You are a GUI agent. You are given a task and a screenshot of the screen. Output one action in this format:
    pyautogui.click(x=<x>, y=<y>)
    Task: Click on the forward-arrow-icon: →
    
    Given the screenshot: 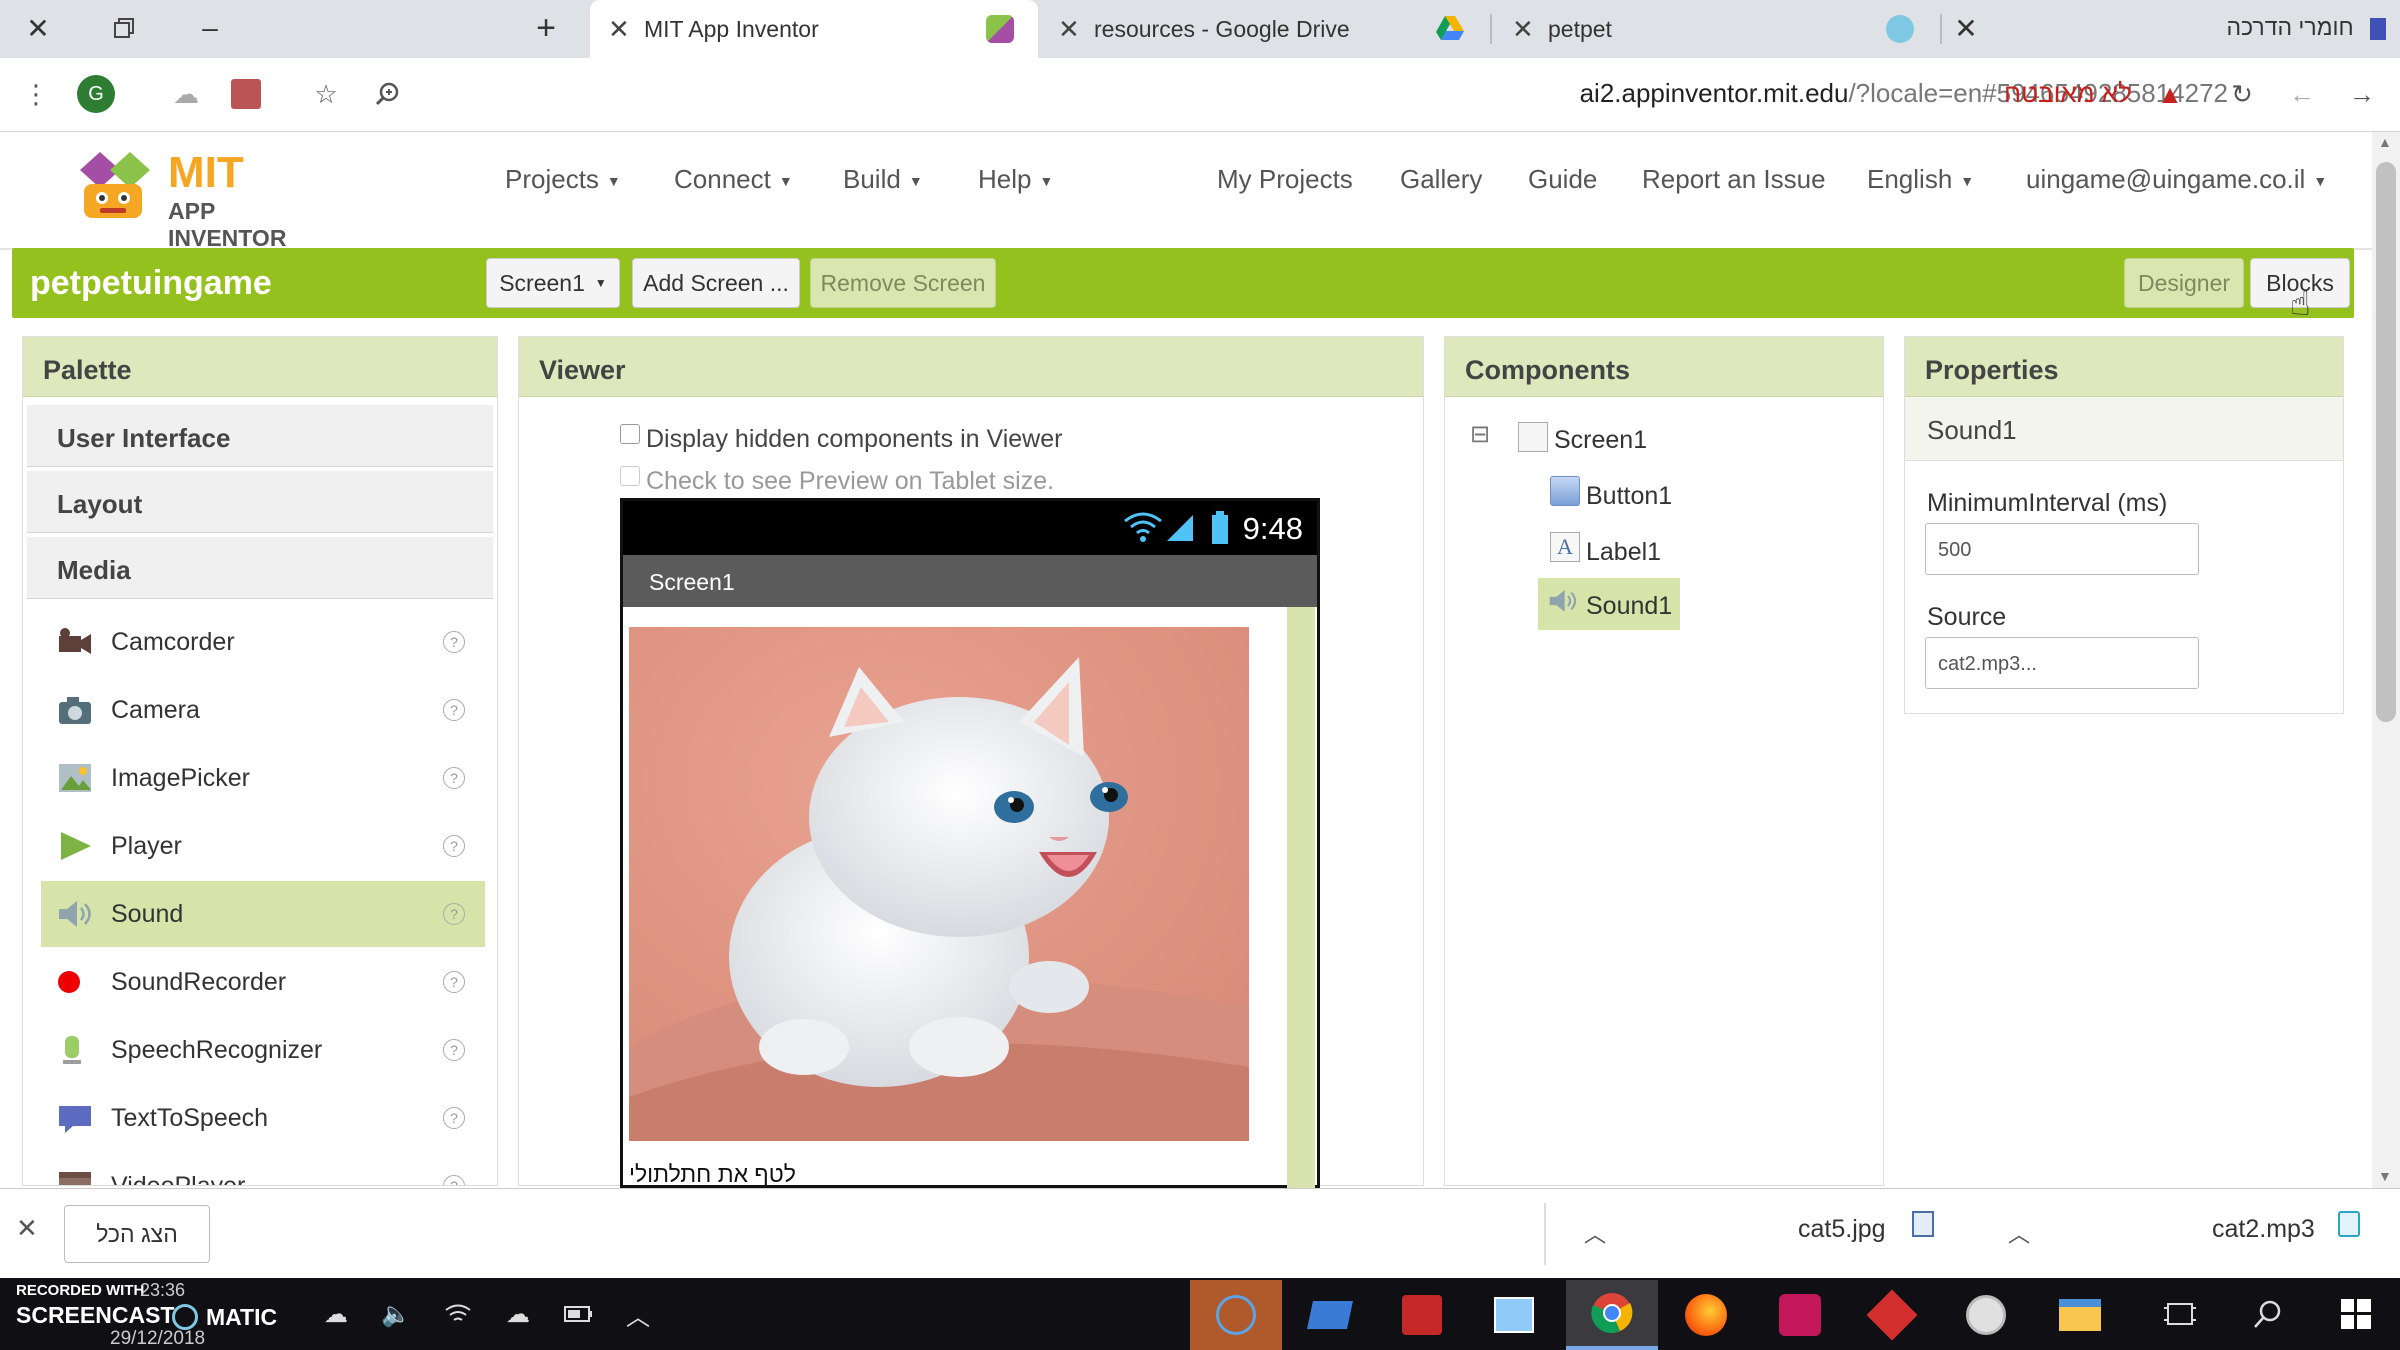 What is the action you would take?
    pyautogui.click(x=2362, y=94)
    